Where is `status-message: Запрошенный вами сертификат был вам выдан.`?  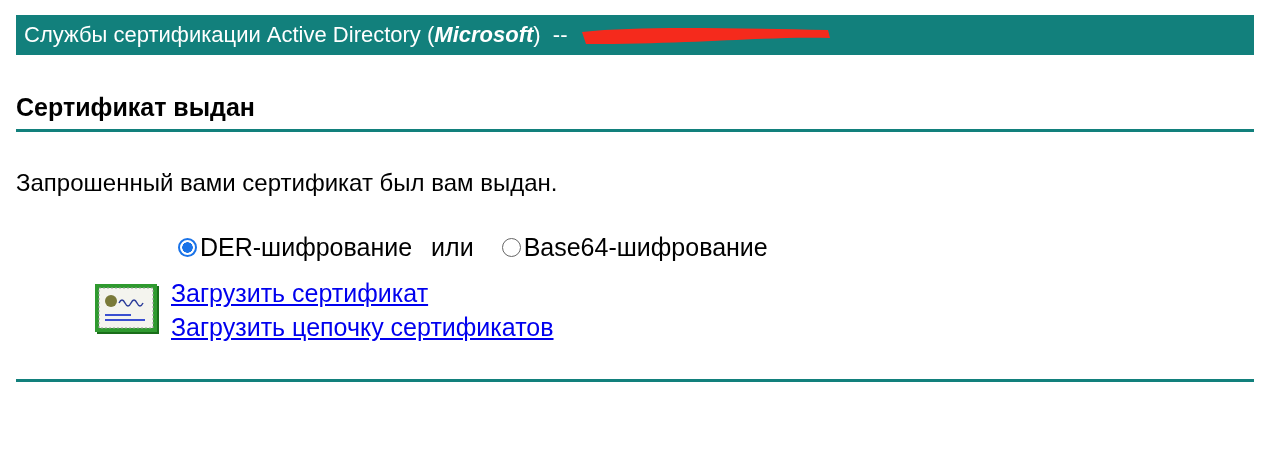
status-message: Запрошенный вами сертификат был вам выдан. is located at coordinates (287, 183).